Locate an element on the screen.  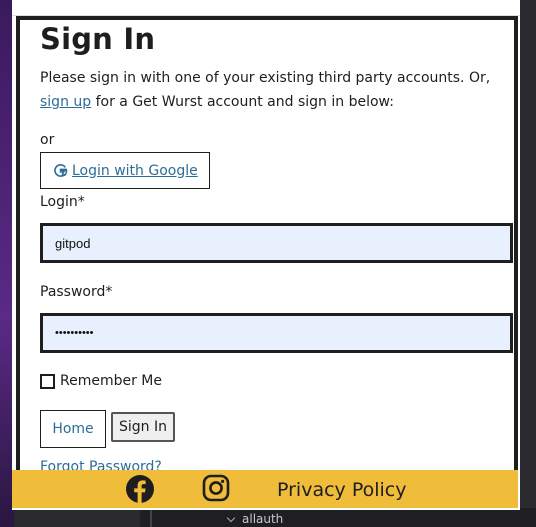
login-label: Login* is located at coordinates (62, 202).